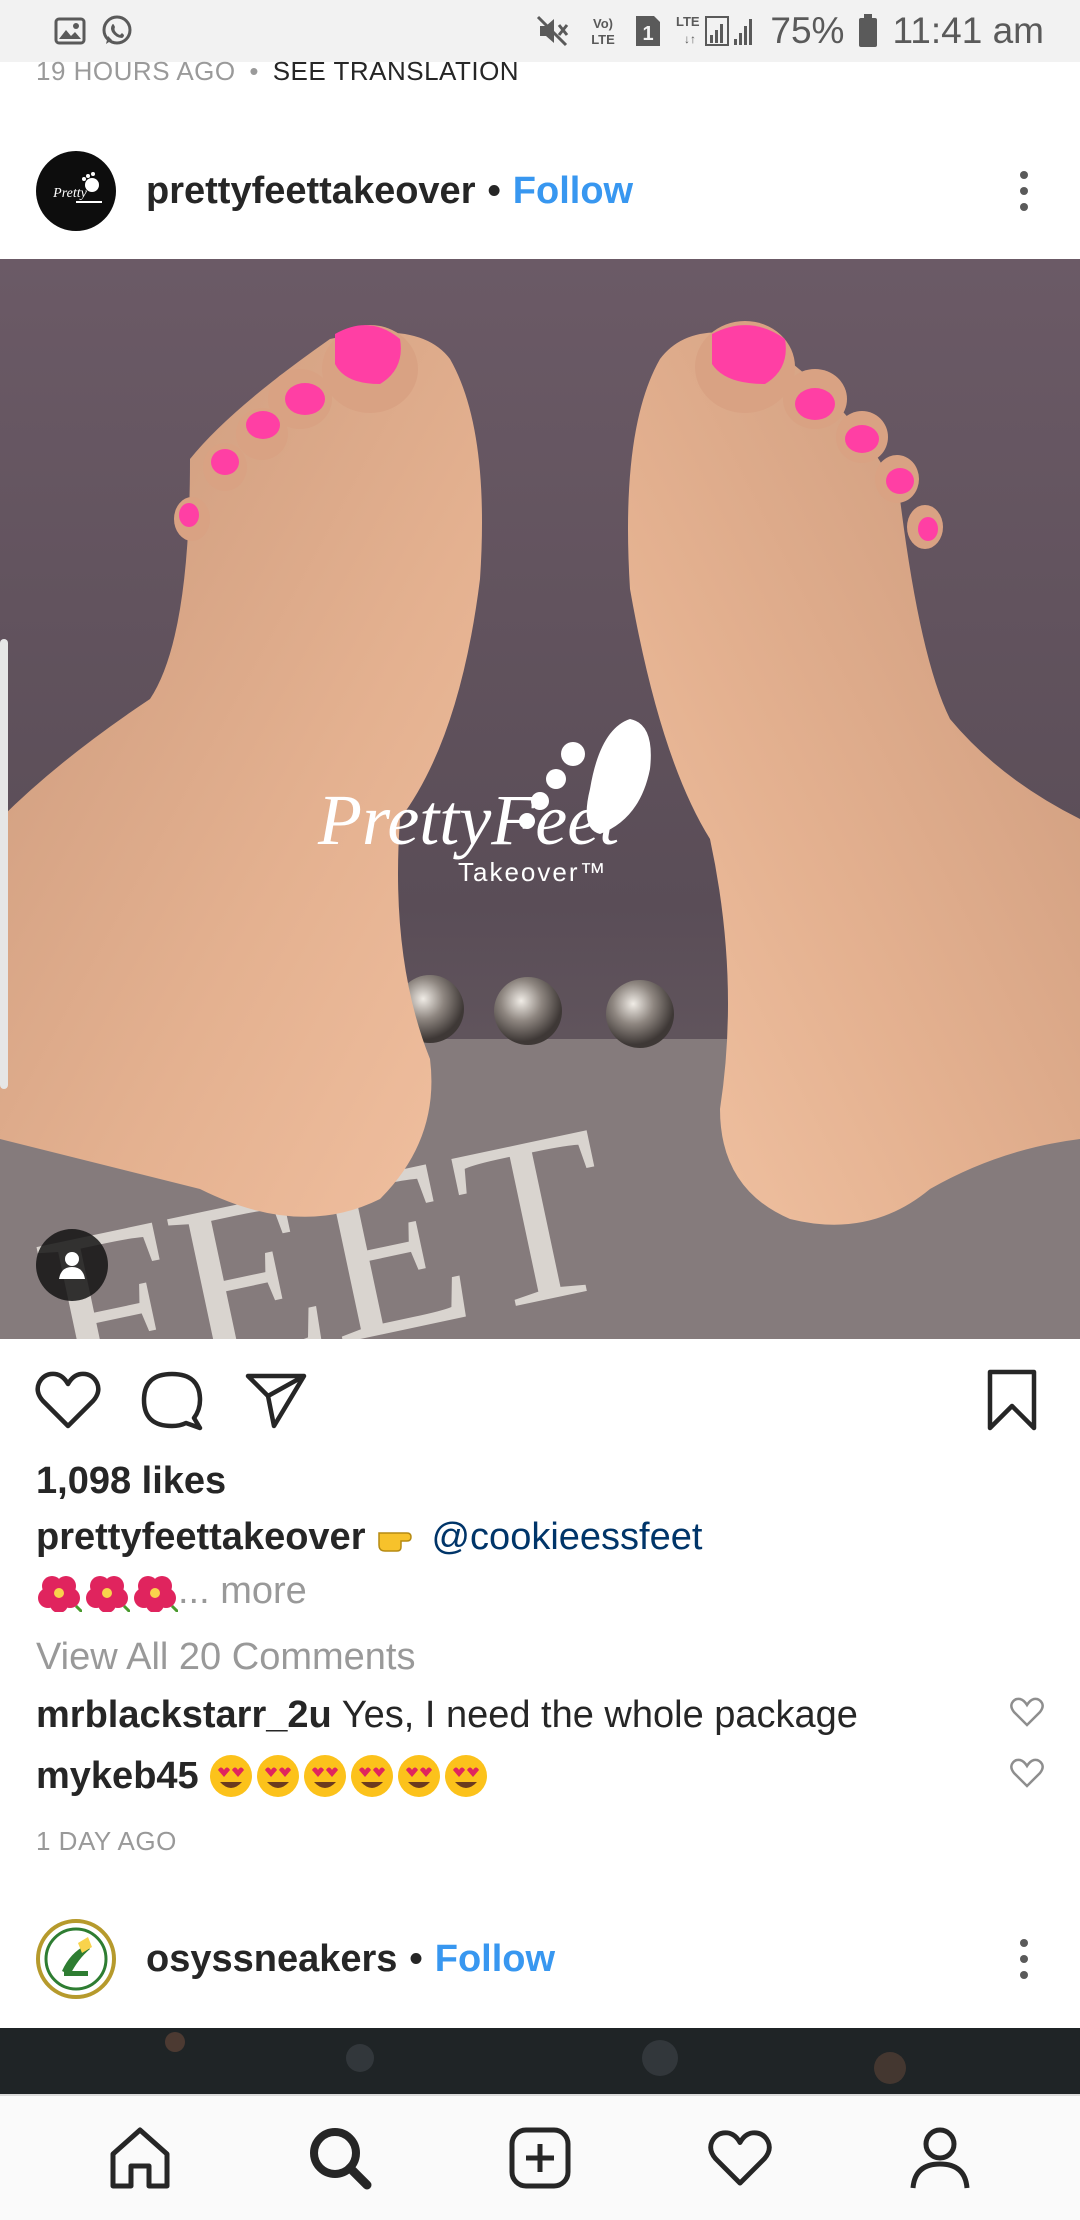  I want to click on bottom-navigation, so click(540, 2157).